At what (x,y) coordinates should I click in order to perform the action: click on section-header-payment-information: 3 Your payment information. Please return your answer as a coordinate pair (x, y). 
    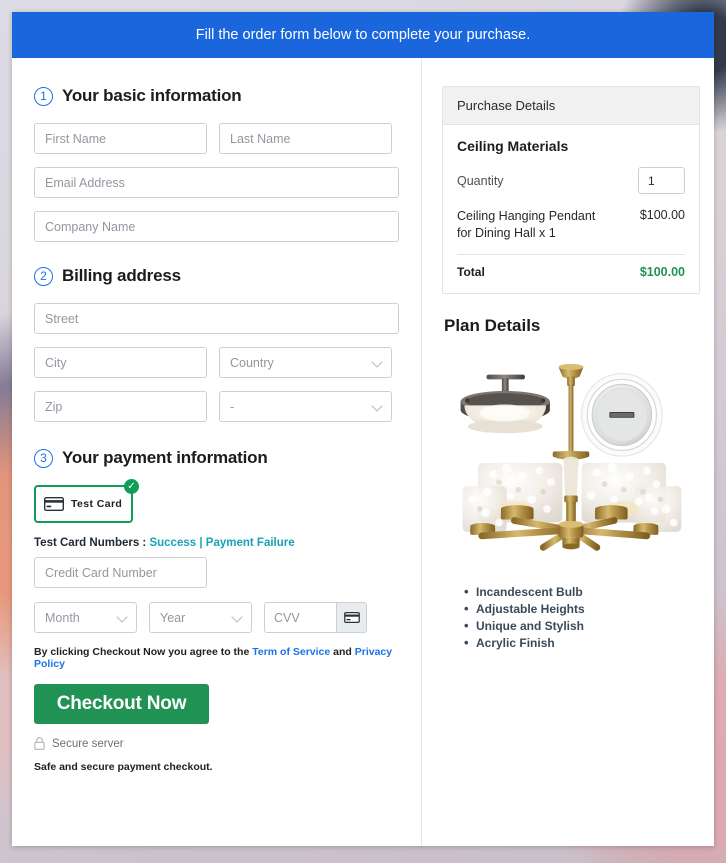
    Looking at the image, I should click on (216, 458).